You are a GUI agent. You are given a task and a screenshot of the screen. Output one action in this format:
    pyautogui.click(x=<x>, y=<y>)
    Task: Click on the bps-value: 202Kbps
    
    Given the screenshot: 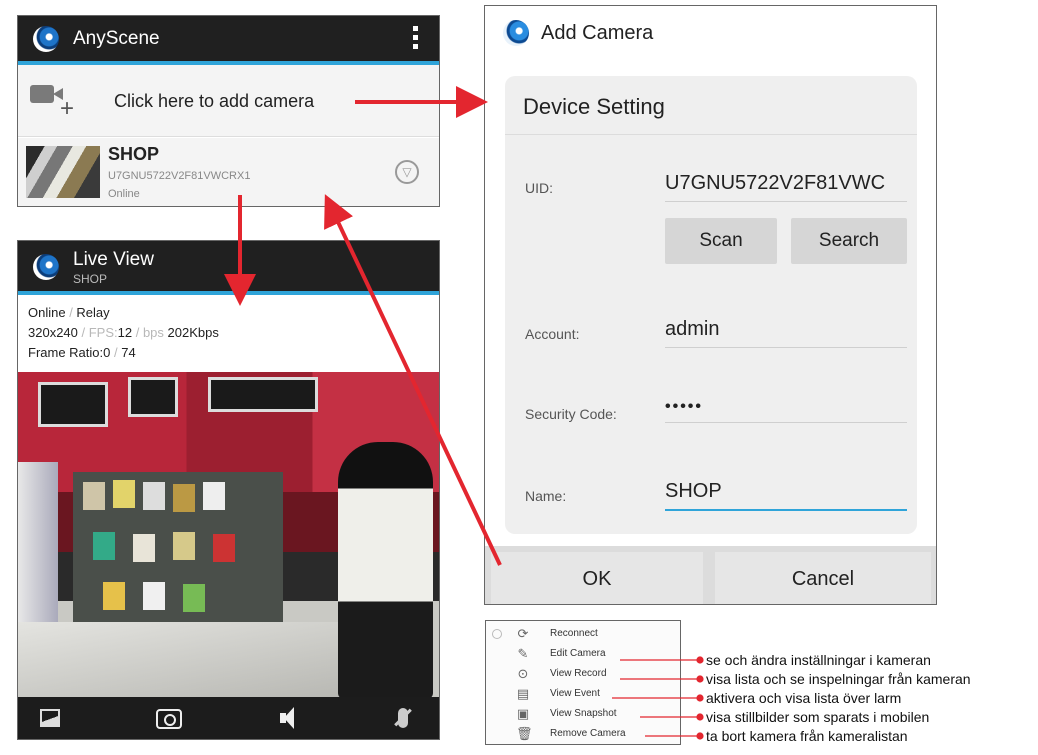 What is the action you would take?
    pyautogui.click(x=193, y=332)
    